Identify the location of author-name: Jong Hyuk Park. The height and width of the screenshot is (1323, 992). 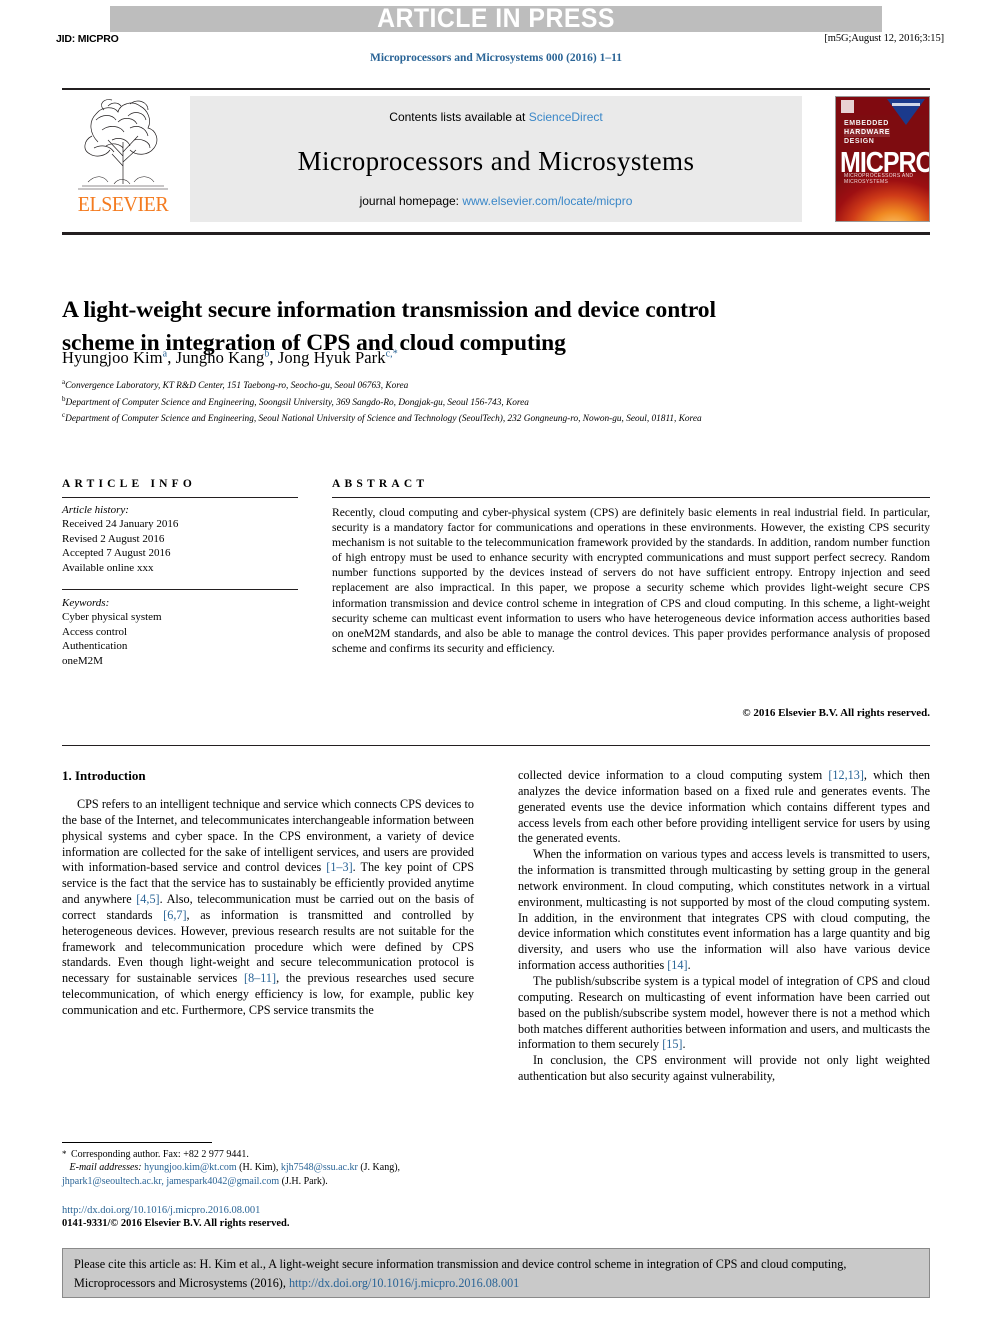
(331, 357).